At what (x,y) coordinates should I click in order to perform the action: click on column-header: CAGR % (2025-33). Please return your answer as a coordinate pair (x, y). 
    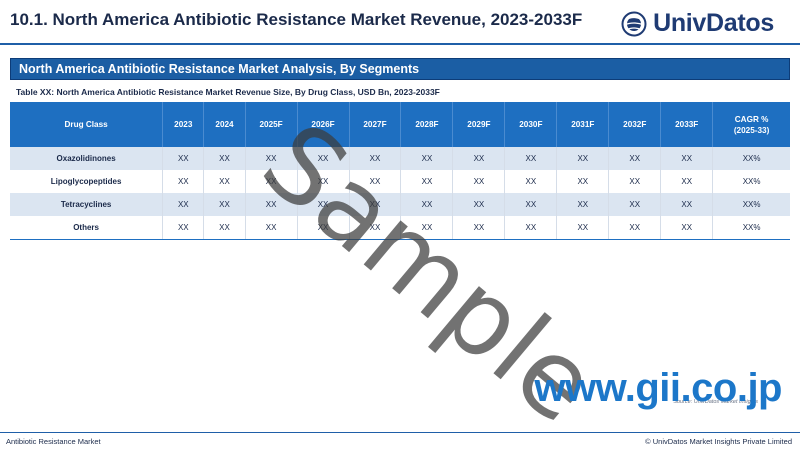
    Looking at the image, I should click on (751, 124).